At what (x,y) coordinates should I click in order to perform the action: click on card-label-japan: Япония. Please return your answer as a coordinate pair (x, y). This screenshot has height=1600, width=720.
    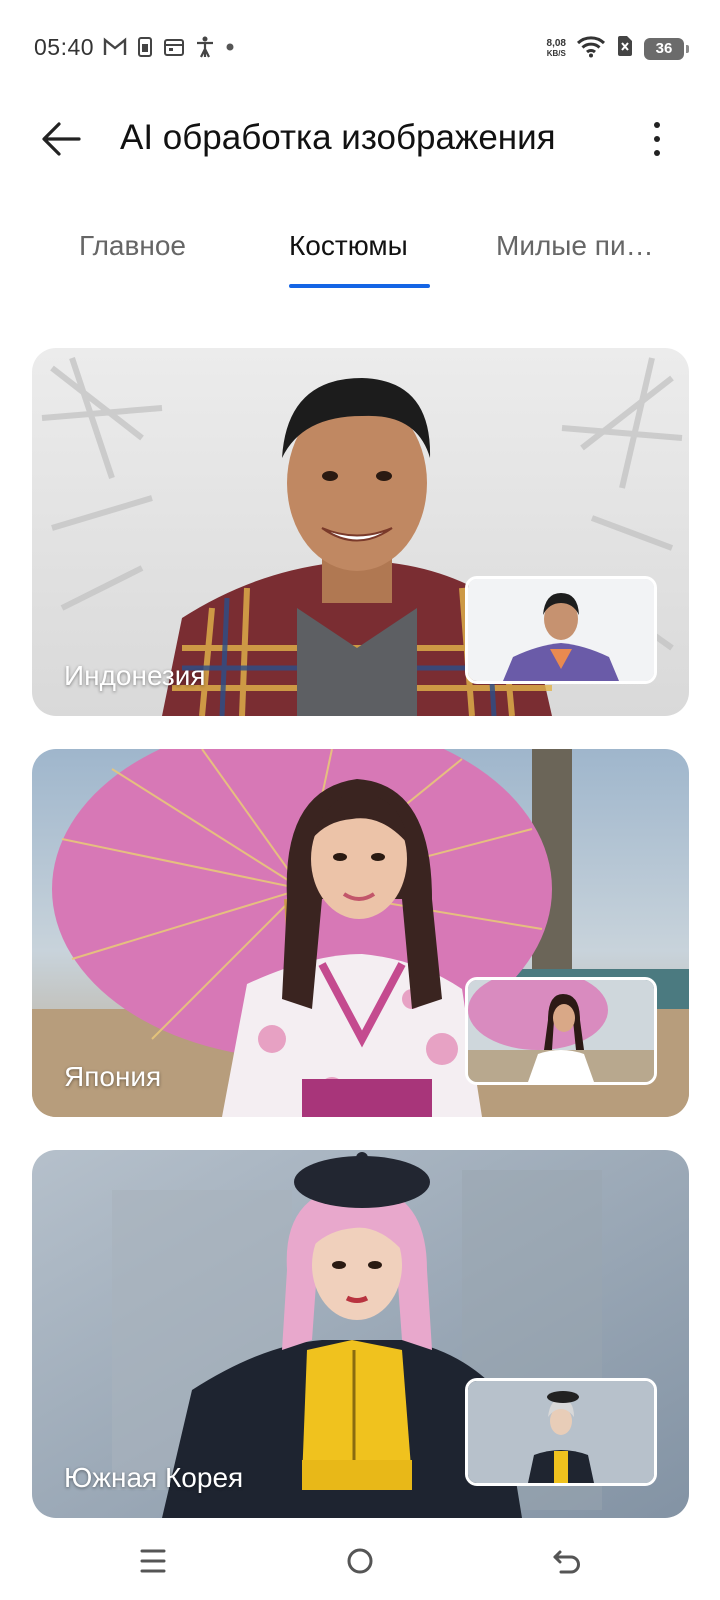
    Looking at the image, I should click on (113, 1076).